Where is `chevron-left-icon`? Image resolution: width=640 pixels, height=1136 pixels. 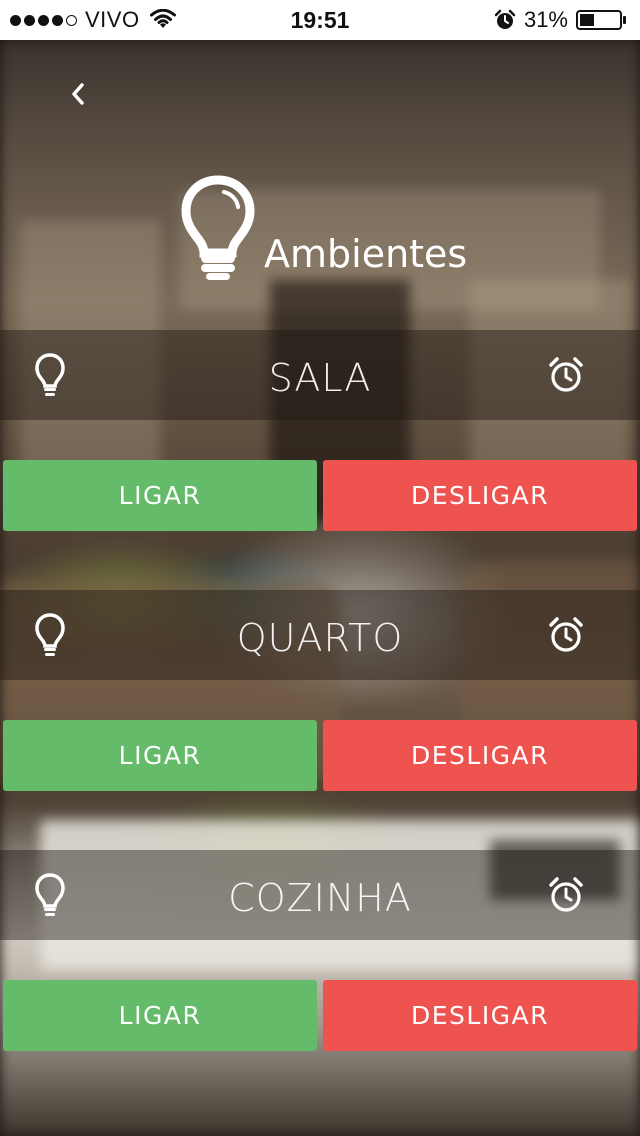 chevron-left-icon is located at coordinates (78, 94).